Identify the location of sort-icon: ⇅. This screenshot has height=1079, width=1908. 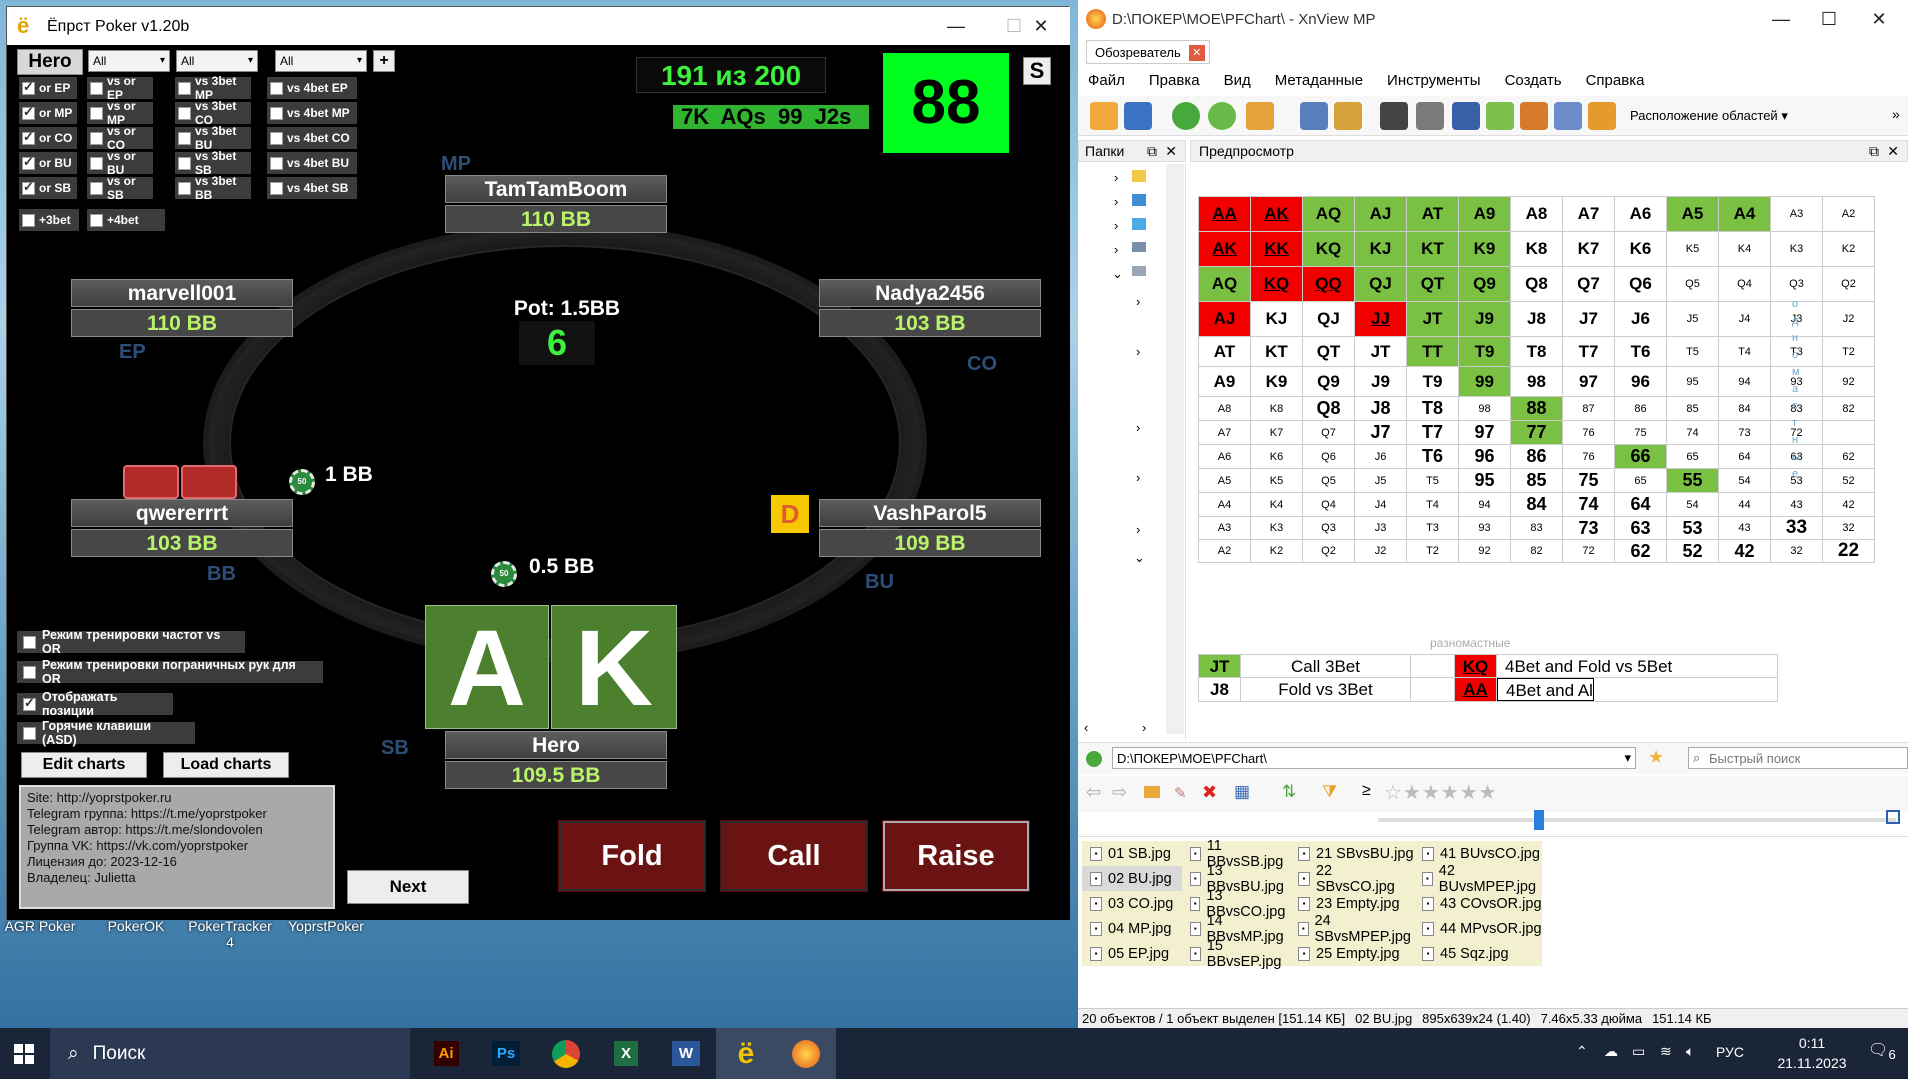
(1289, 792).